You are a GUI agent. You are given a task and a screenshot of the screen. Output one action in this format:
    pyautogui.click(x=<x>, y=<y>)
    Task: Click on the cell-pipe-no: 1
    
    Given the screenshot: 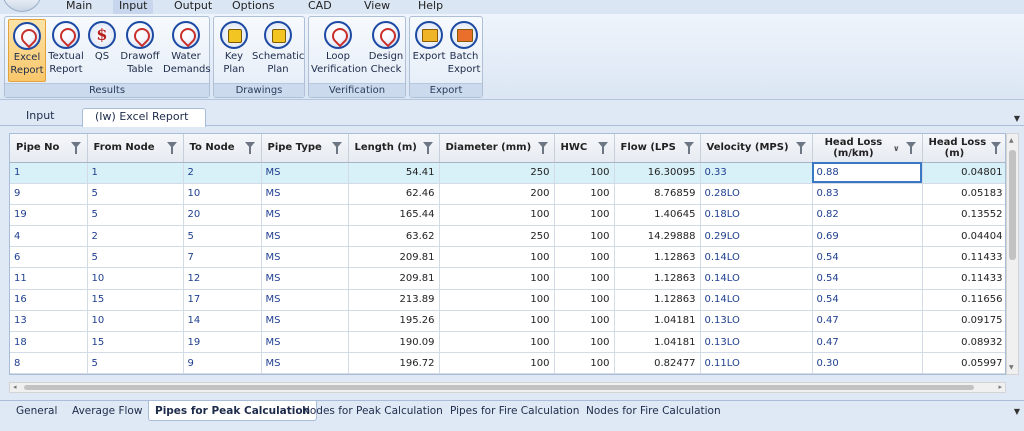 What is the action you would take?
    pyautogui.click(x=49, y=173)
    